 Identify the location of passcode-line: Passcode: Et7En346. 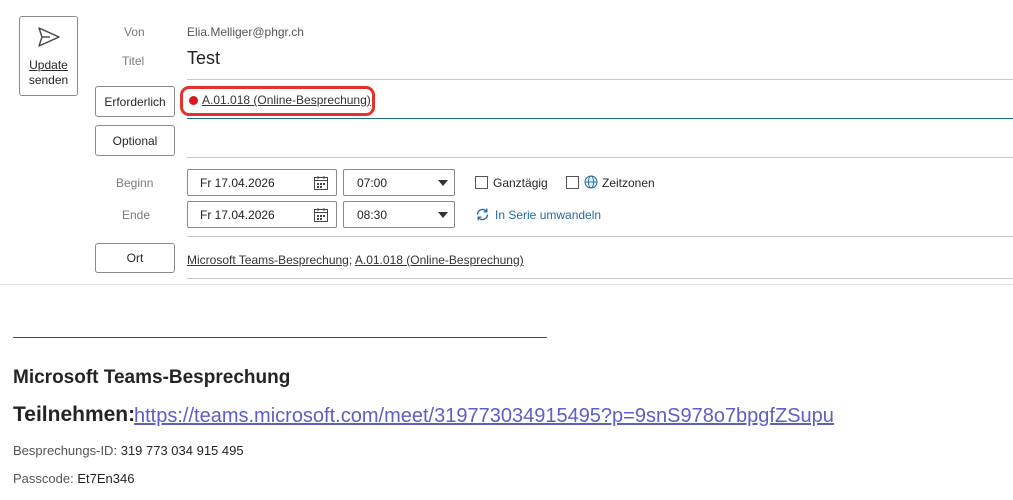
(73, 478).